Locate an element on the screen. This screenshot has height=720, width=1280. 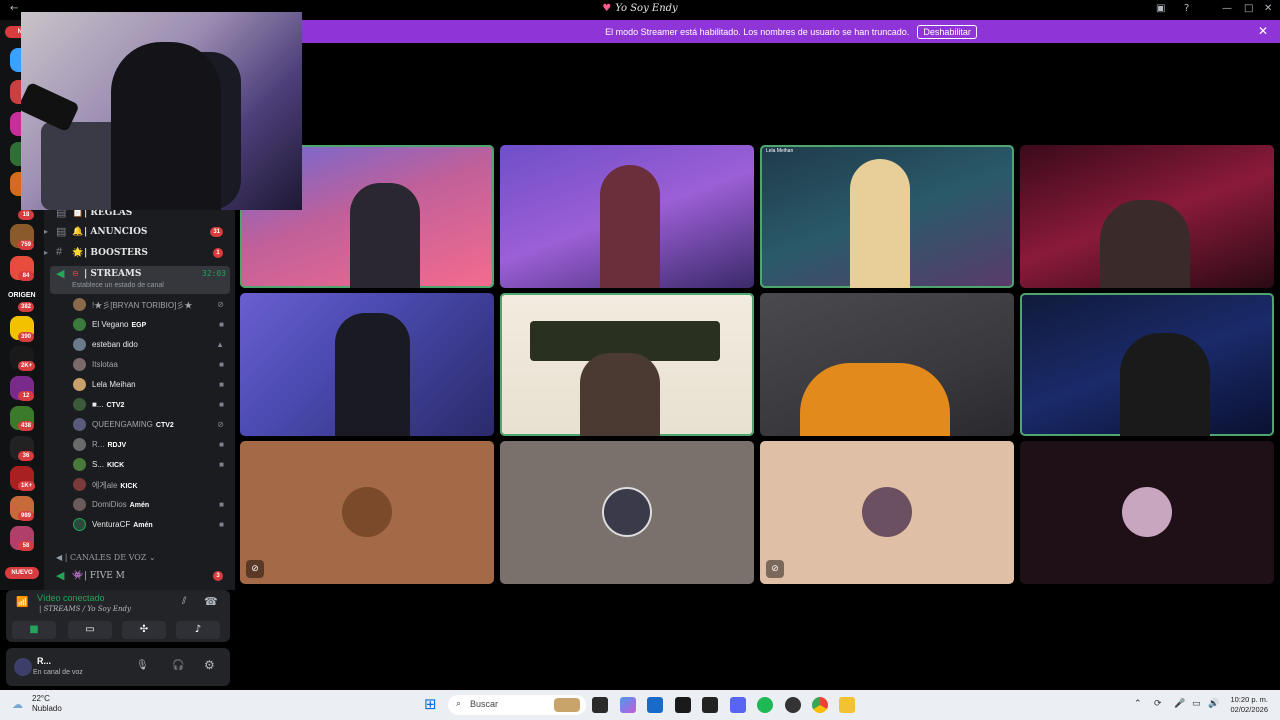
voice-user: Itslotaa ■ is located at coordinates (150, 365).